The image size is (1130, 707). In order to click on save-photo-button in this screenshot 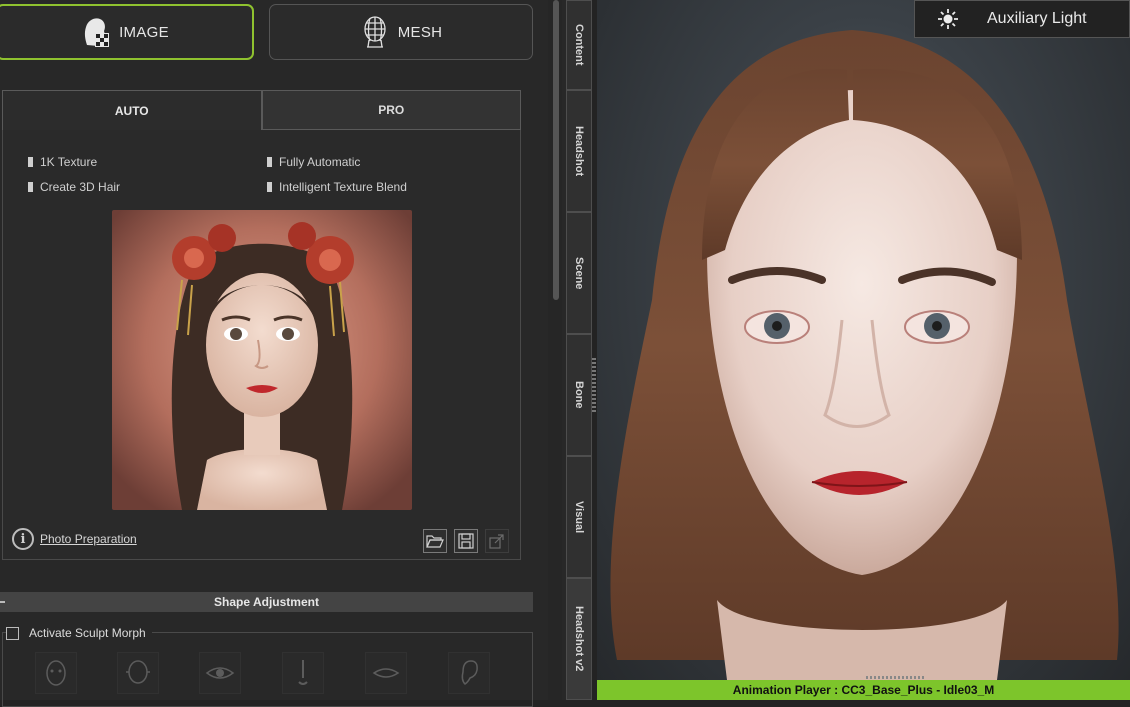, I will do `click(466, 541)`.